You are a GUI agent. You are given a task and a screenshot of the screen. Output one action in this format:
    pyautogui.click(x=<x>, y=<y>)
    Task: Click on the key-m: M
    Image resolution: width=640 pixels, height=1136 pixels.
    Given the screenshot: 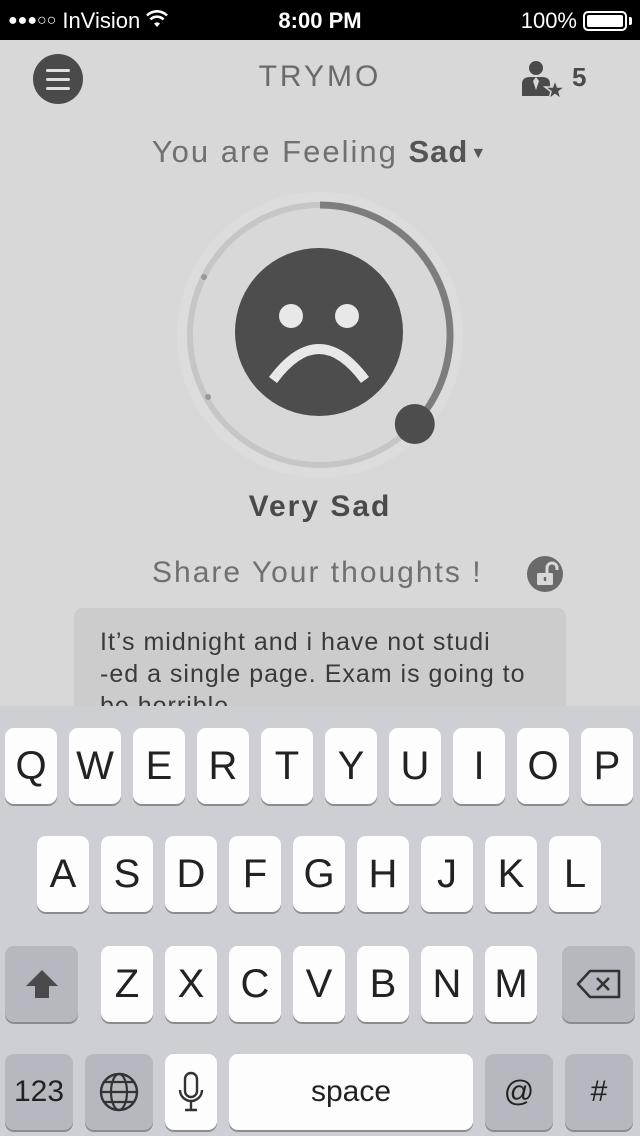 What is the action you would take?
    pyautogui.click(x=511, y=984)
    